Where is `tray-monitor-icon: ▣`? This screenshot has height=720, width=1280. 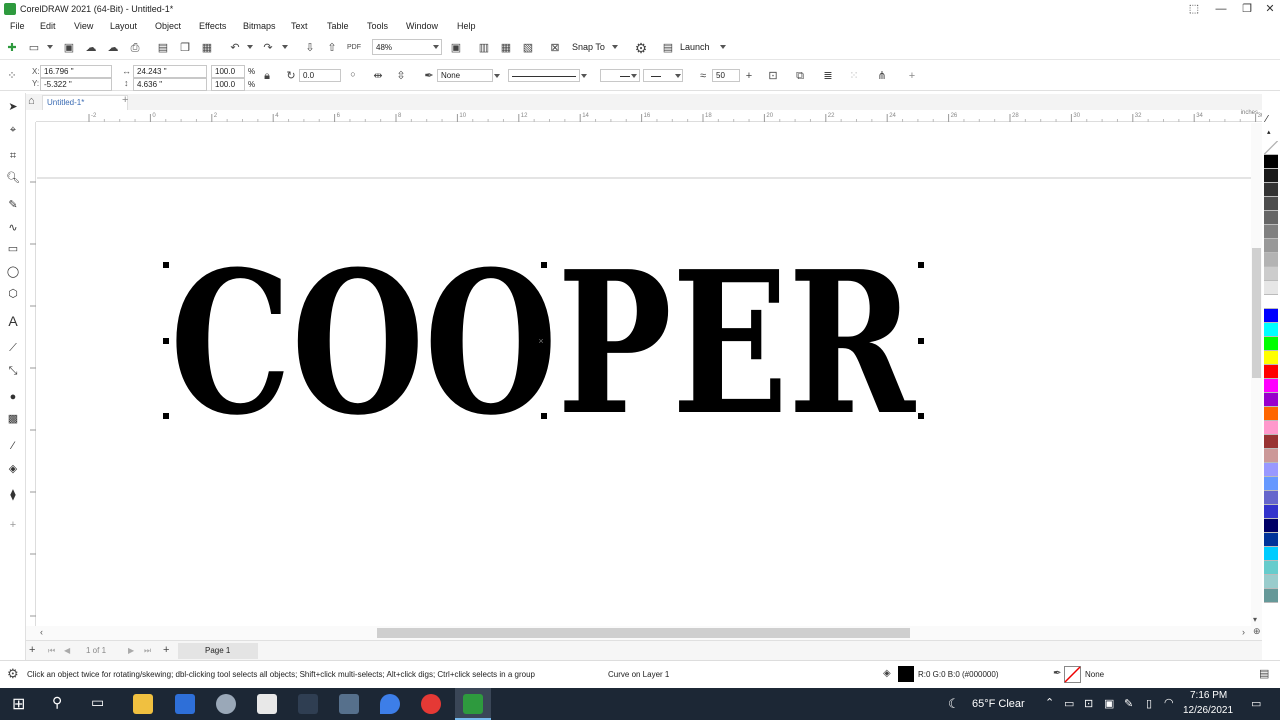 tray-monitor-icon: ▣ is located at coordinates (1109, 703).